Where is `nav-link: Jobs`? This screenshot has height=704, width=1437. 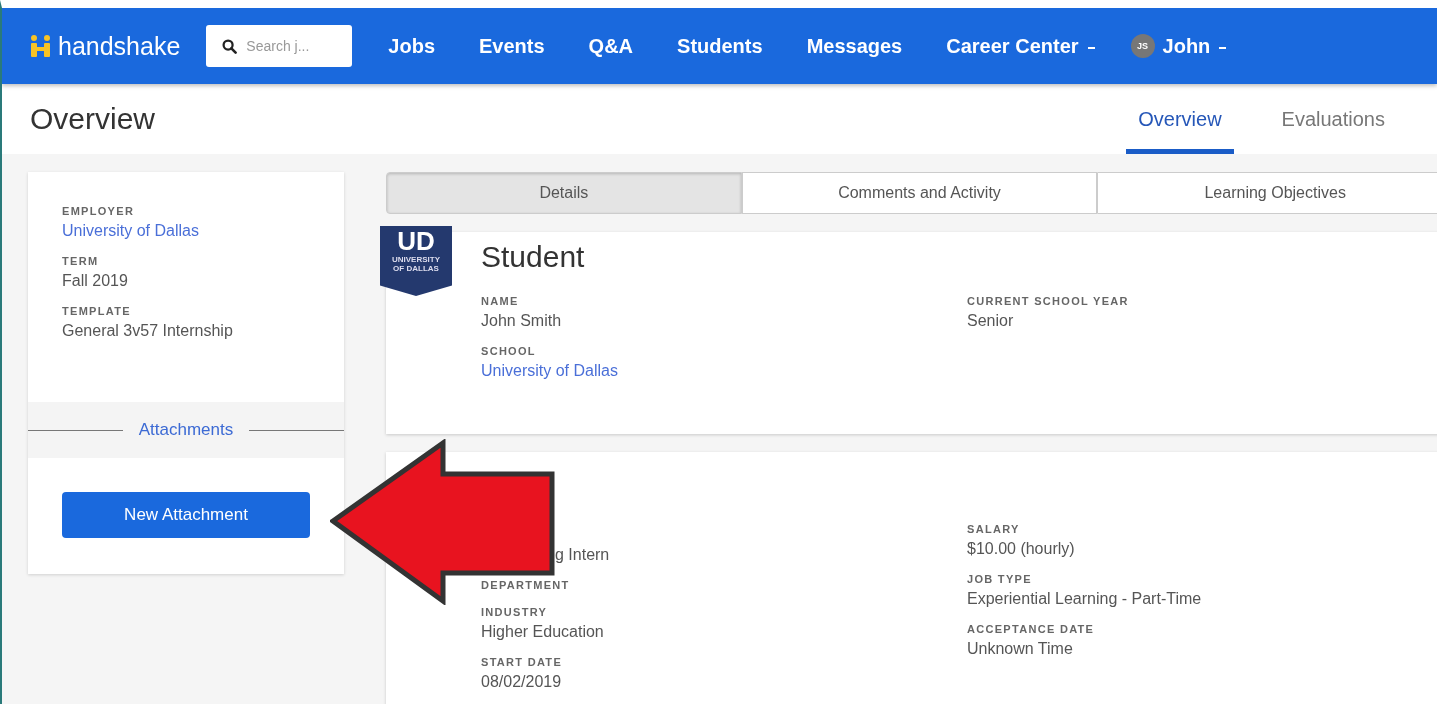 nav-link: Jobs is located at coordinates (411, 46).